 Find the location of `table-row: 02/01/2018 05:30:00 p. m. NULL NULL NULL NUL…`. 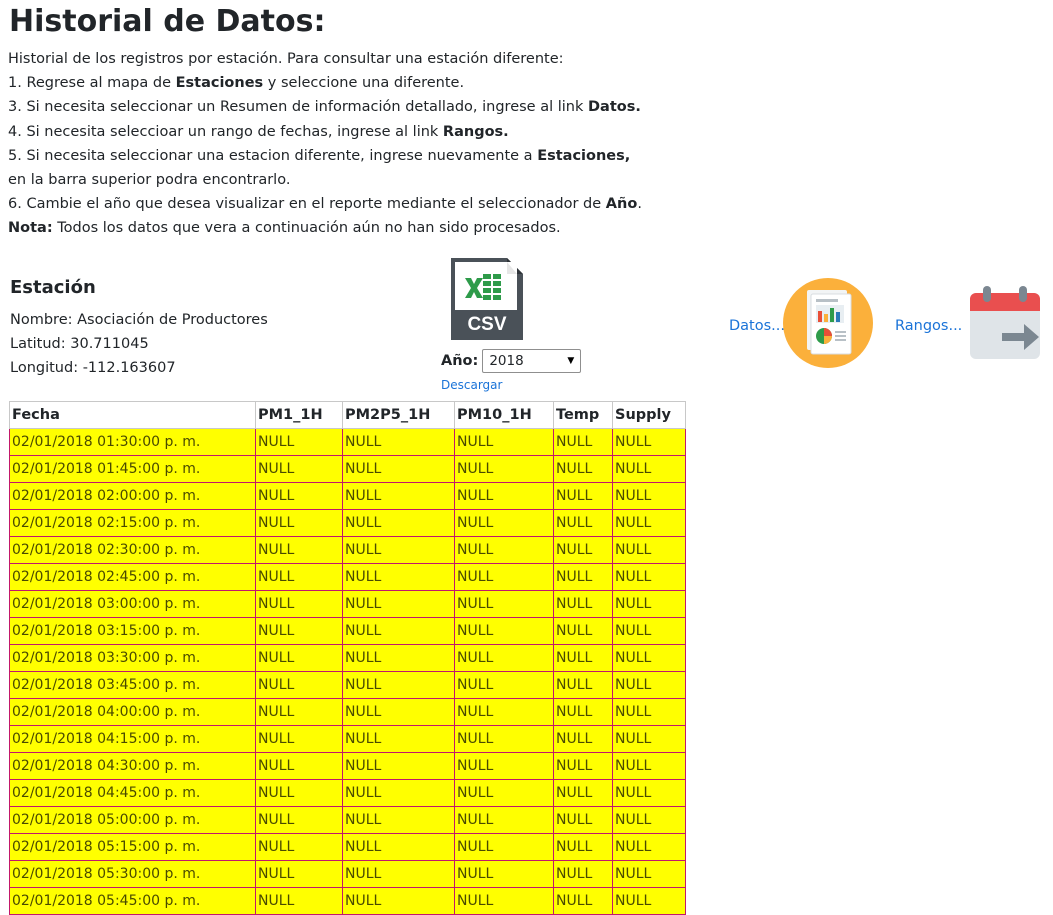

table-row: 02/01/2018 05:30:00 p. m. NULL NULL NULL NUL… is located at coordinates (347, 874).